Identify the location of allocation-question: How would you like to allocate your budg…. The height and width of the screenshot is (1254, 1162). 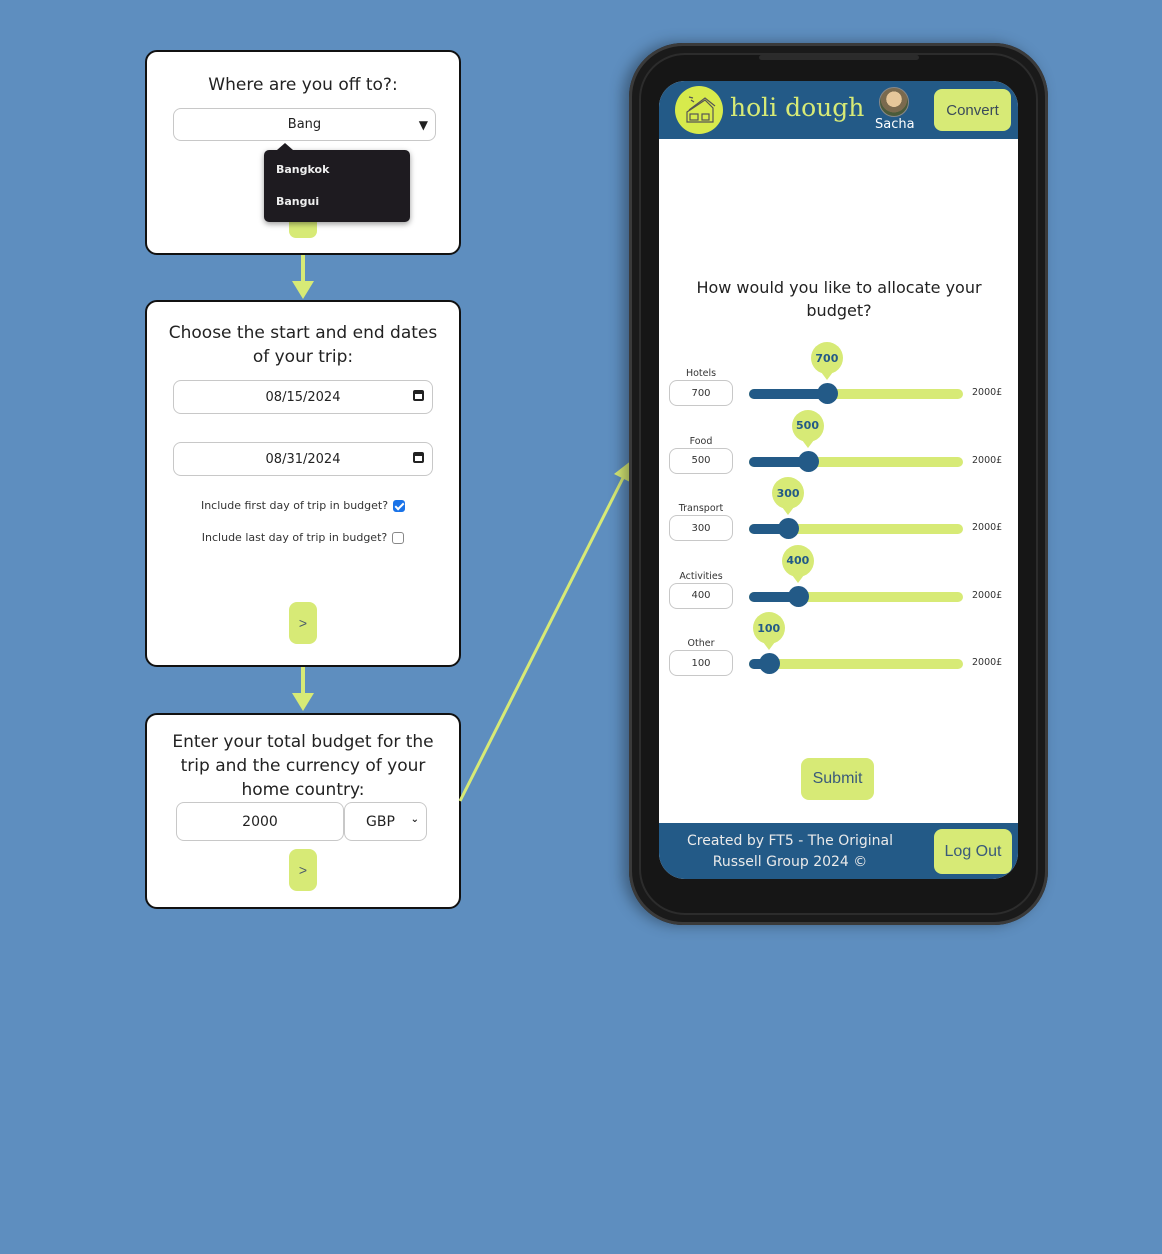
(839, 299).